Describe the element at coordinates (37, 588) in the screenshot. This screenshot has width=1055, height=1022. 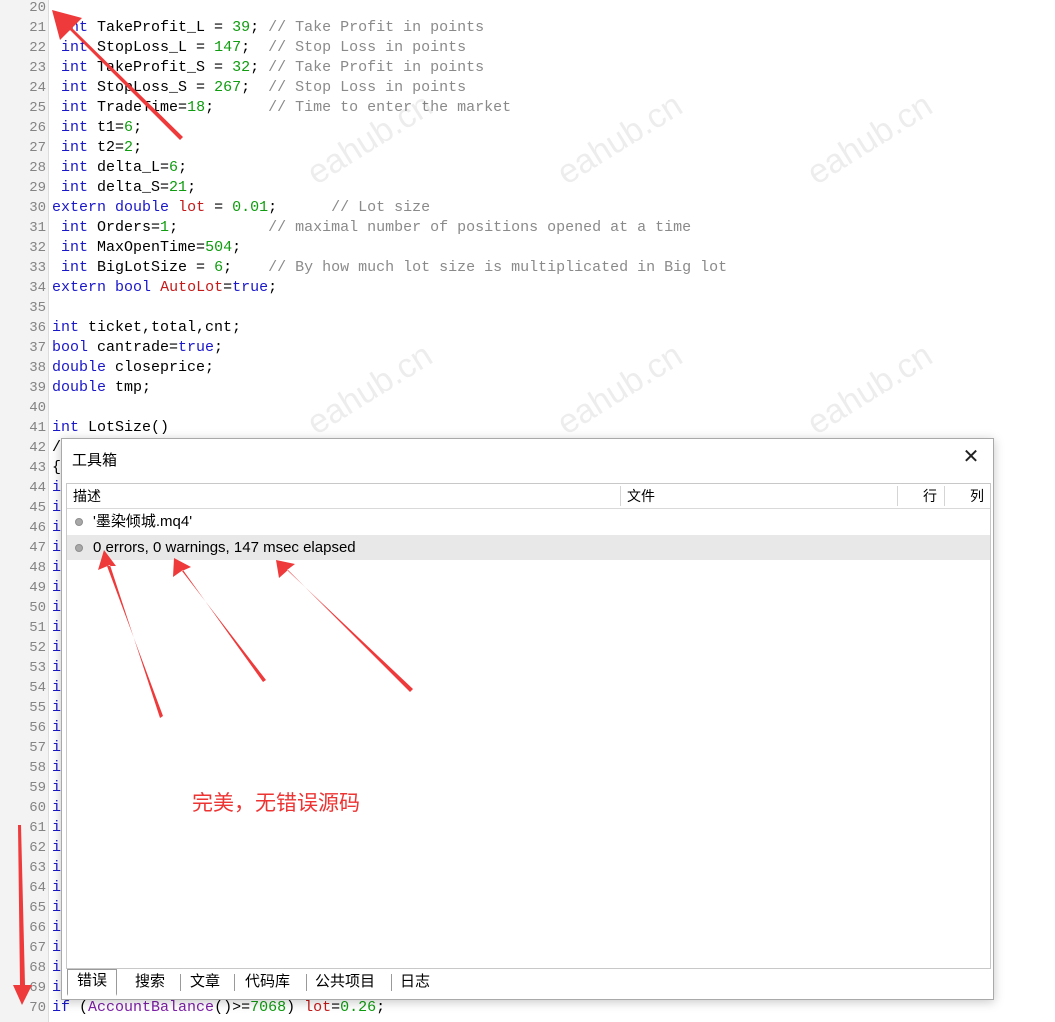
I see `line-number: 49` at that location.